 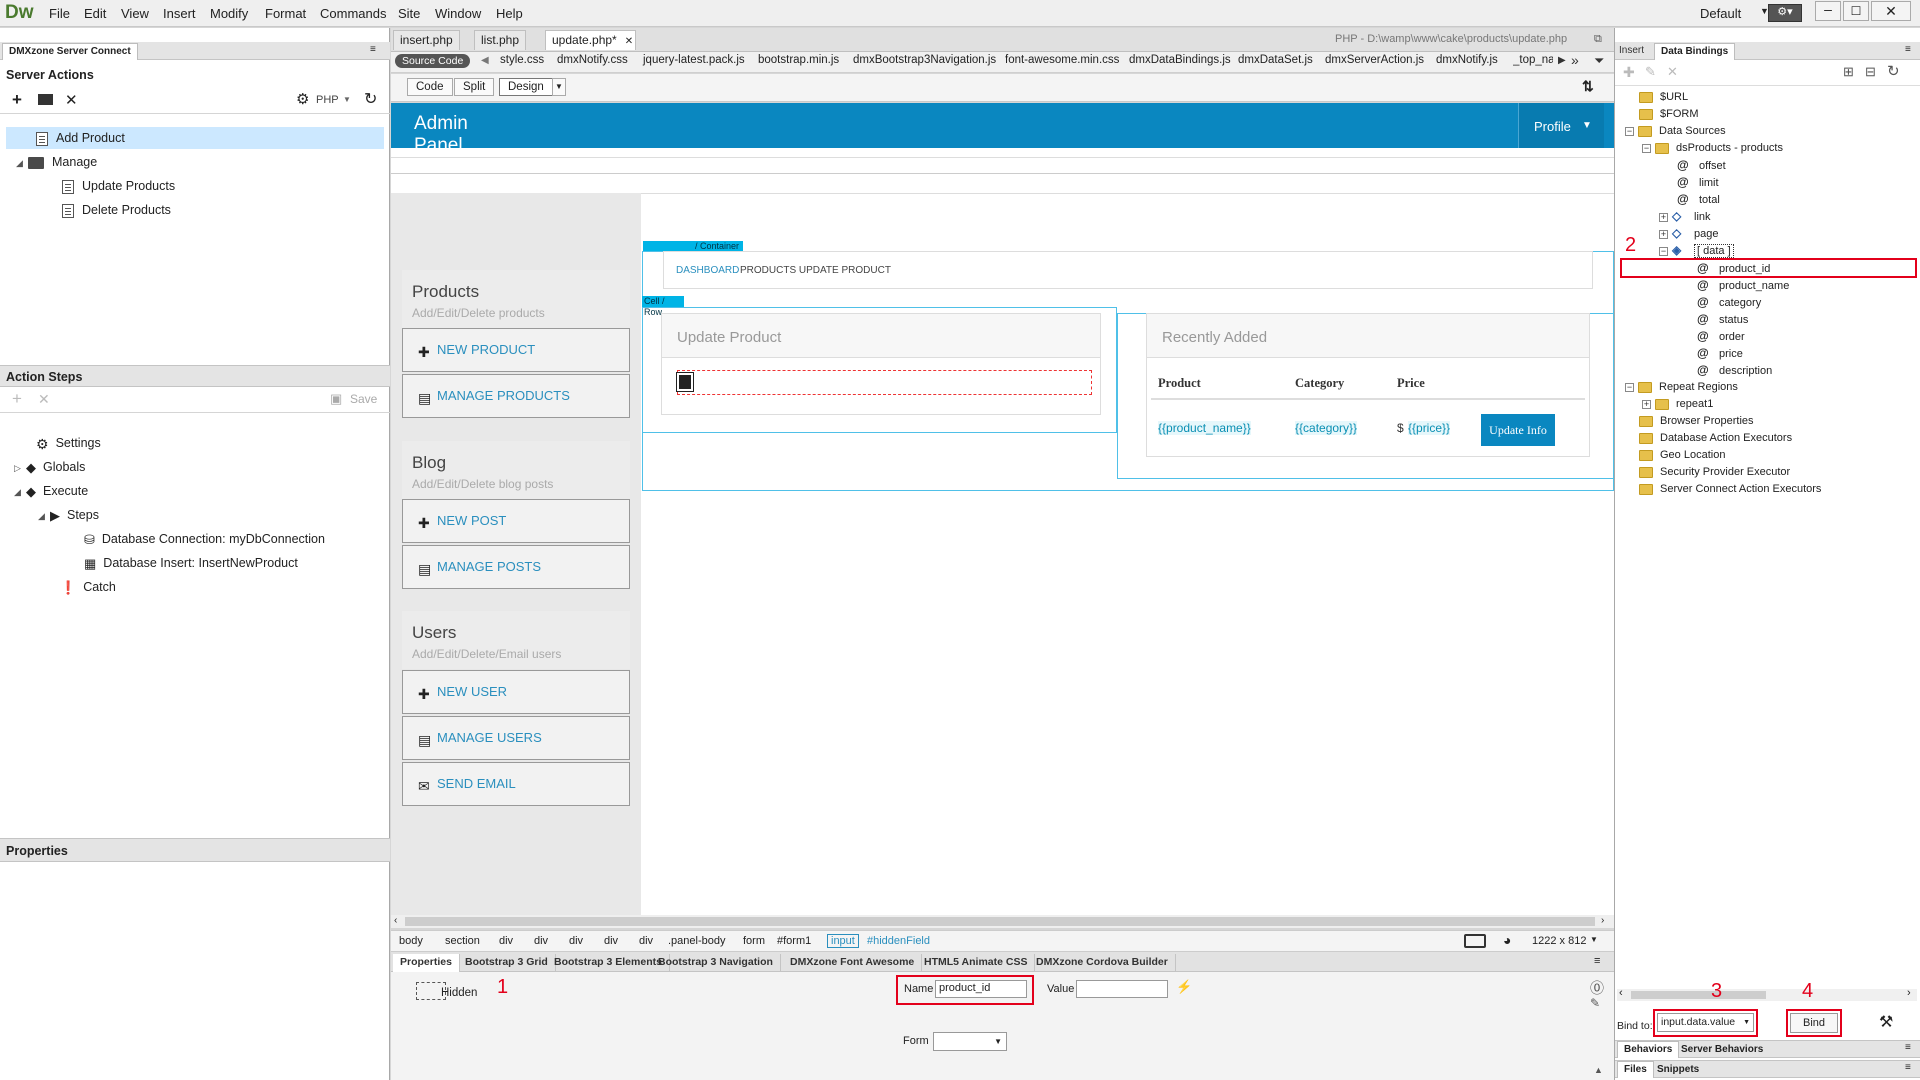 I want to click on manage-posts-button: ▤ MANAGE POSTS, so click(x=516, y=567).